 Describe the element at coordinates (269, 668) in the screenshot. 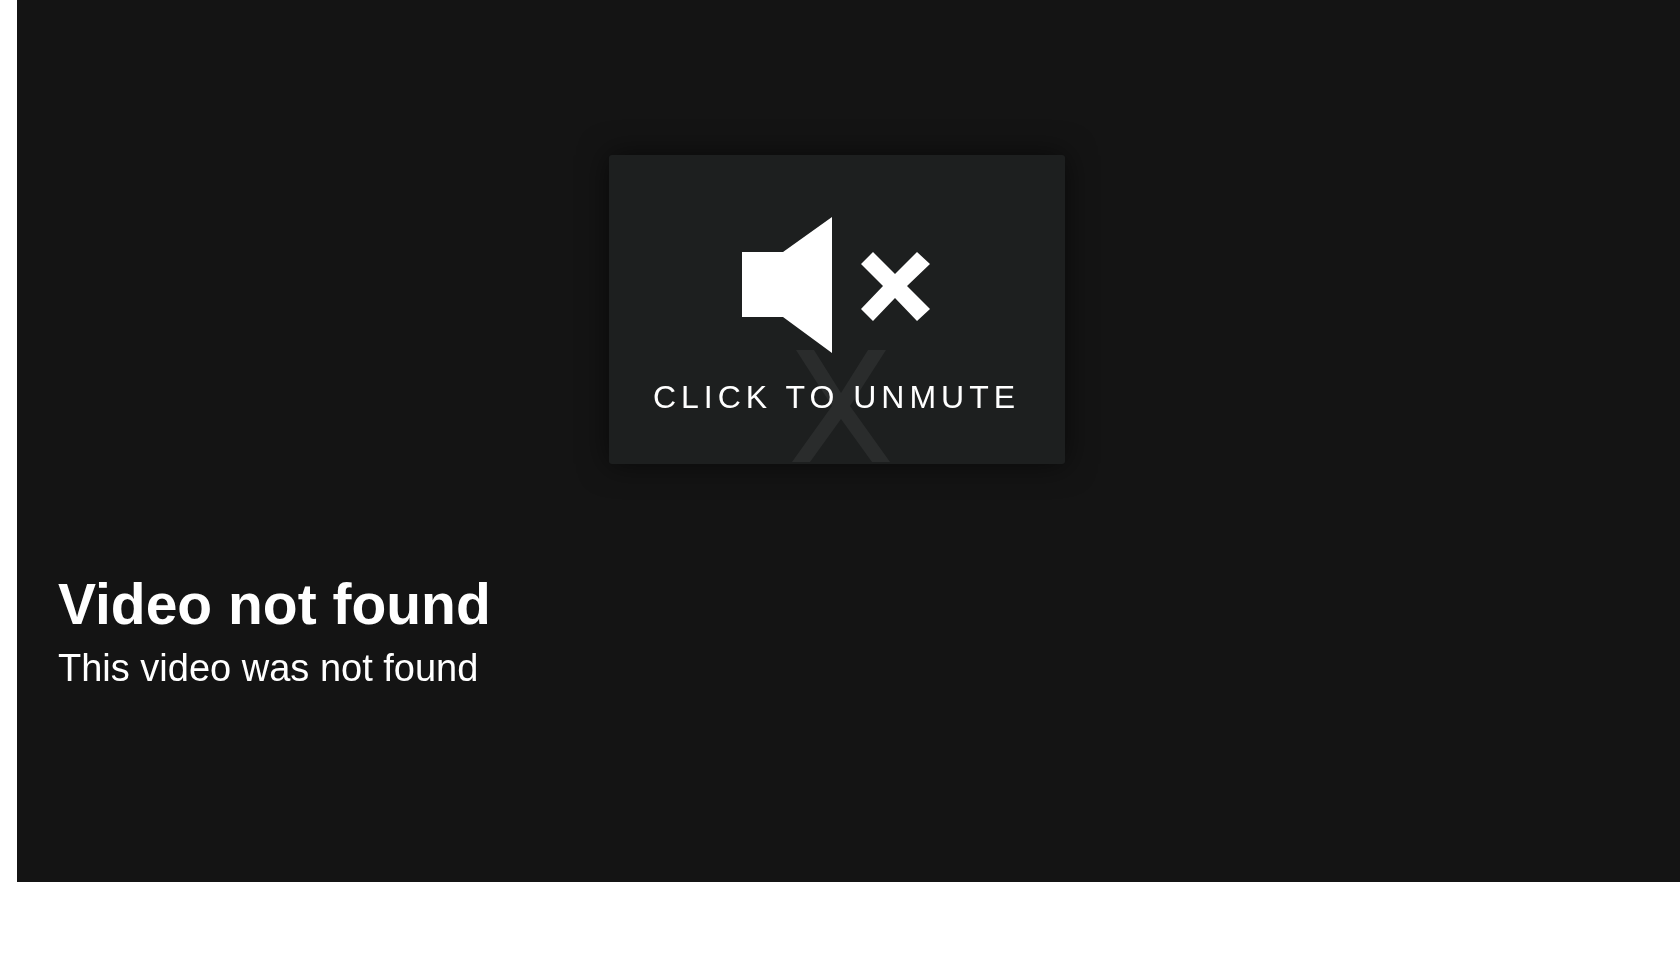

I see `error-message: This video was not found` at that location.